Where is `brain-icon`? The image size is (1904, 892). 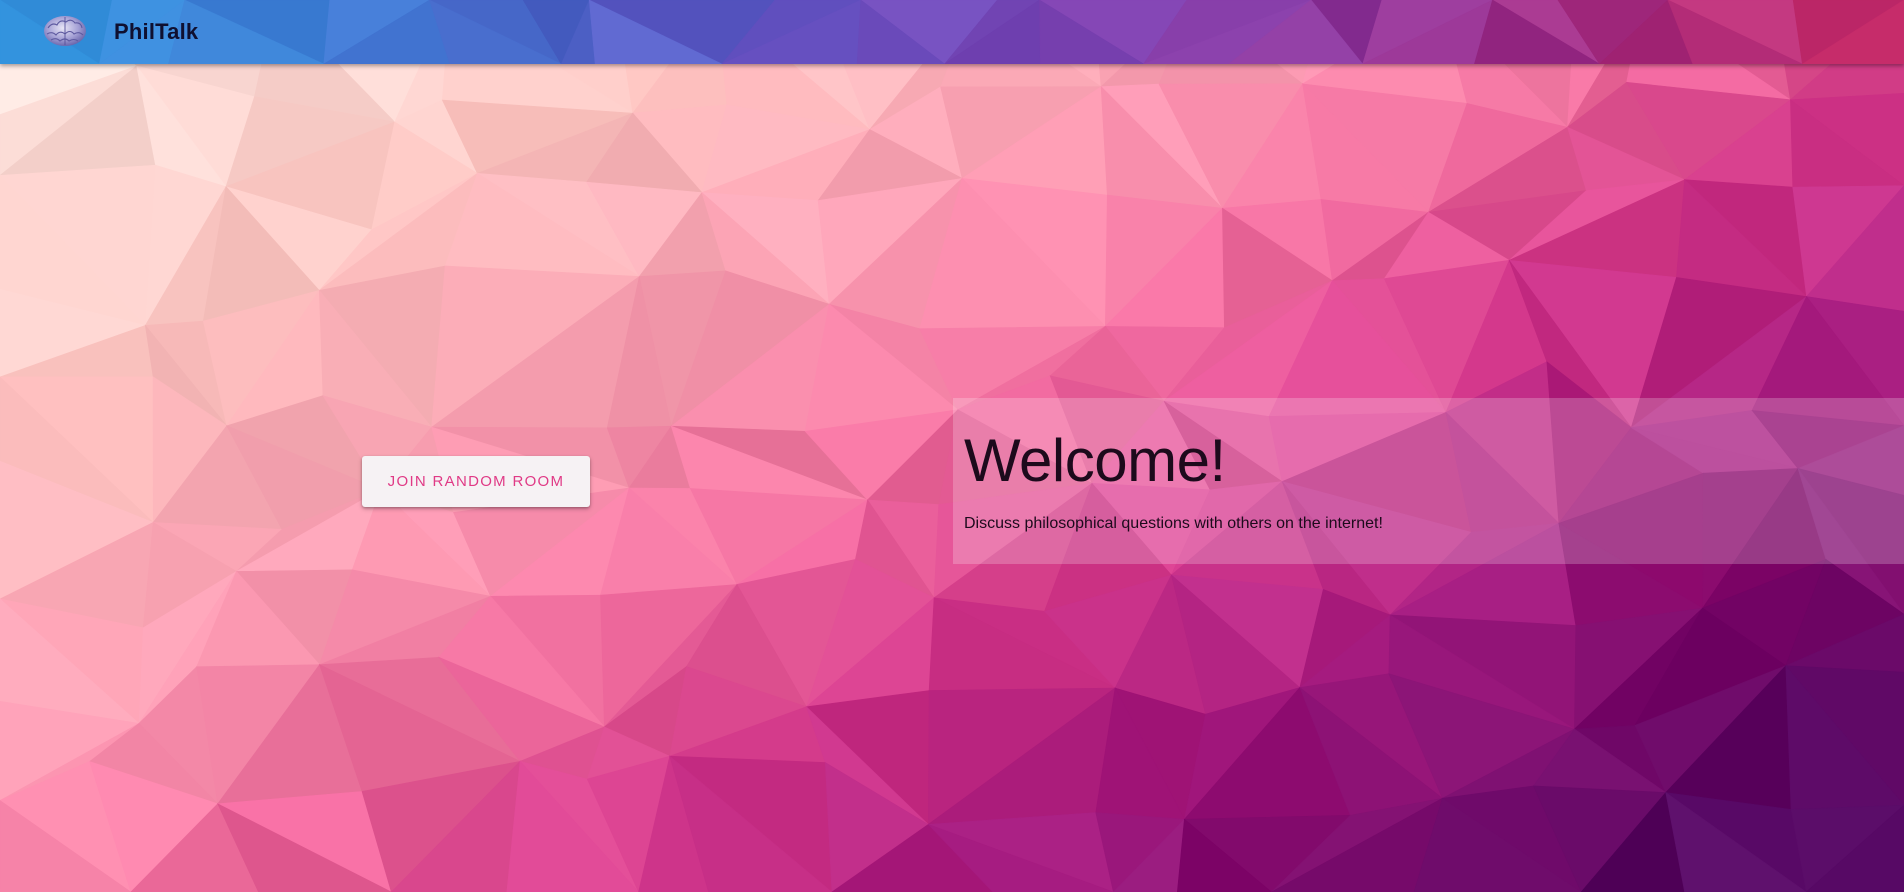
brain-icon is located at coordinates (65, 31).